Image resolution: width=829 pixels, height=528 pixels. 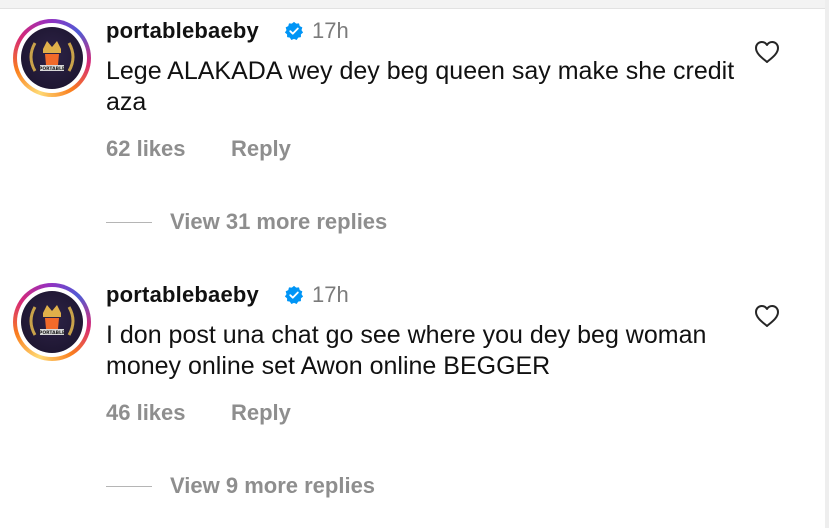 What do you see at coordinates (279, 221) in the screenshot?
I see `view-more-replies-label: View 31 more replies` at bounding box center [279, 221].